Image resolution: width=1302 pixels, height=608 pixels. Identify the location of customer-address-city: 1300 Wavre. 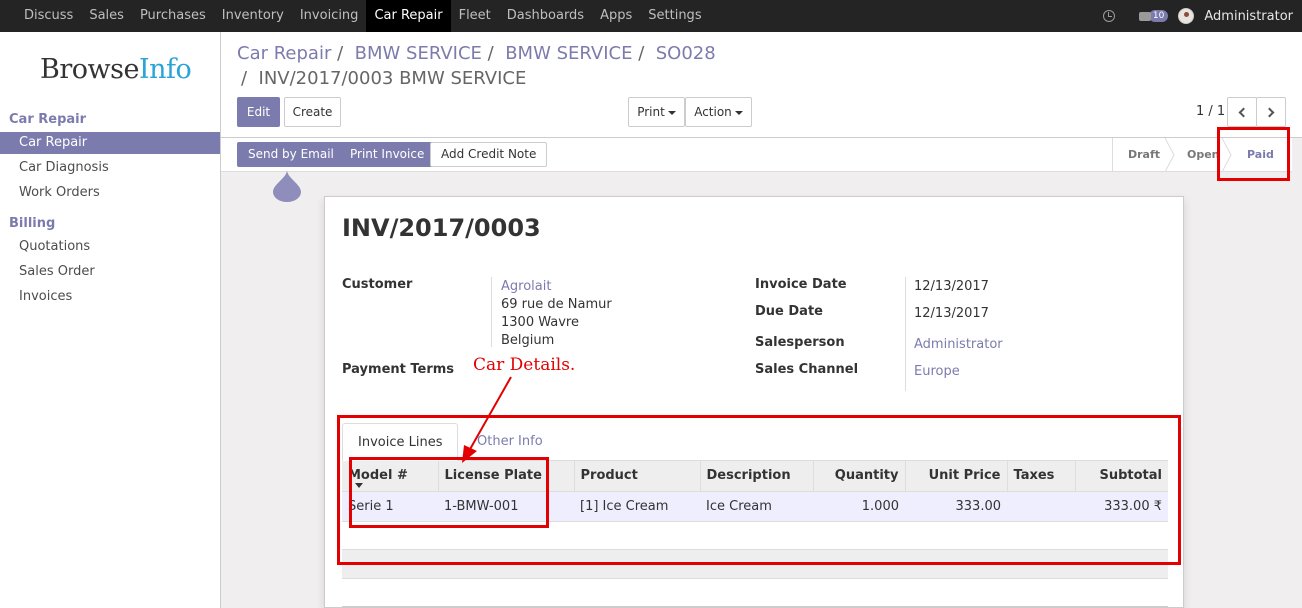
(540, 322).